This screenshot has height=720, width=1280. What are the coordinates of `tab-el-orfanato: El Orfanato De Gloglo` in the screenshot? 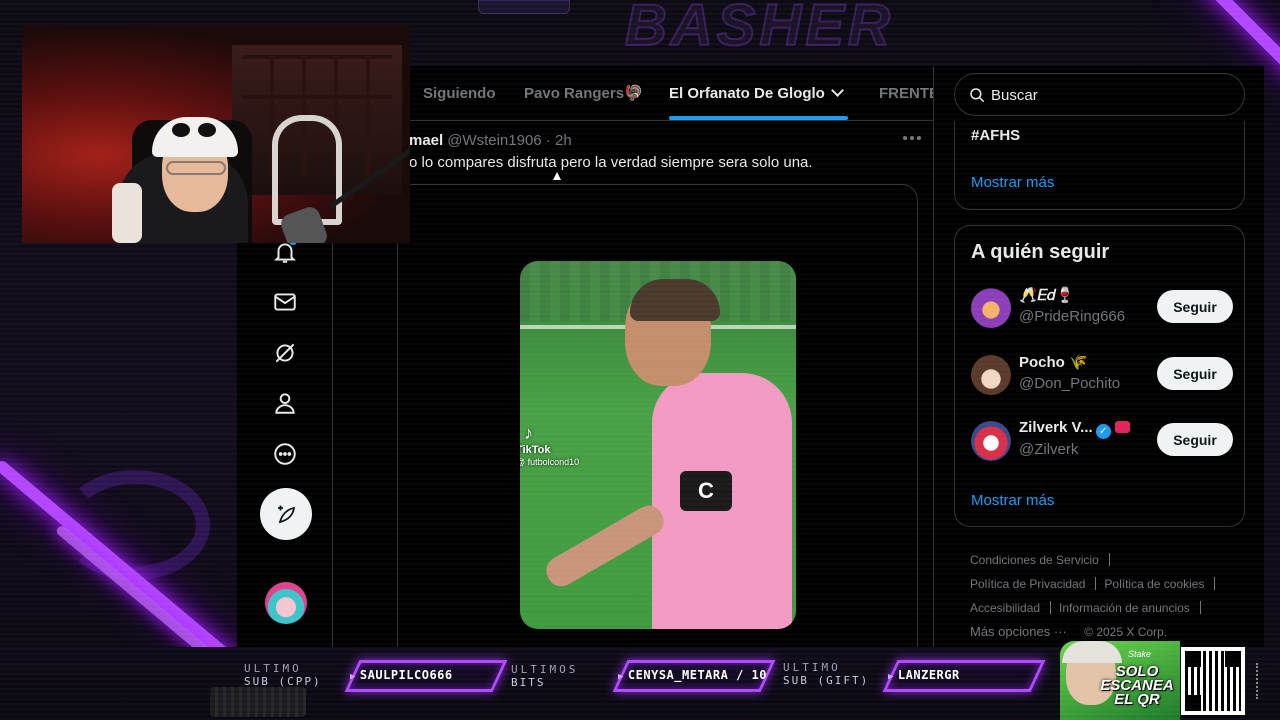 It's located at (756, 93).